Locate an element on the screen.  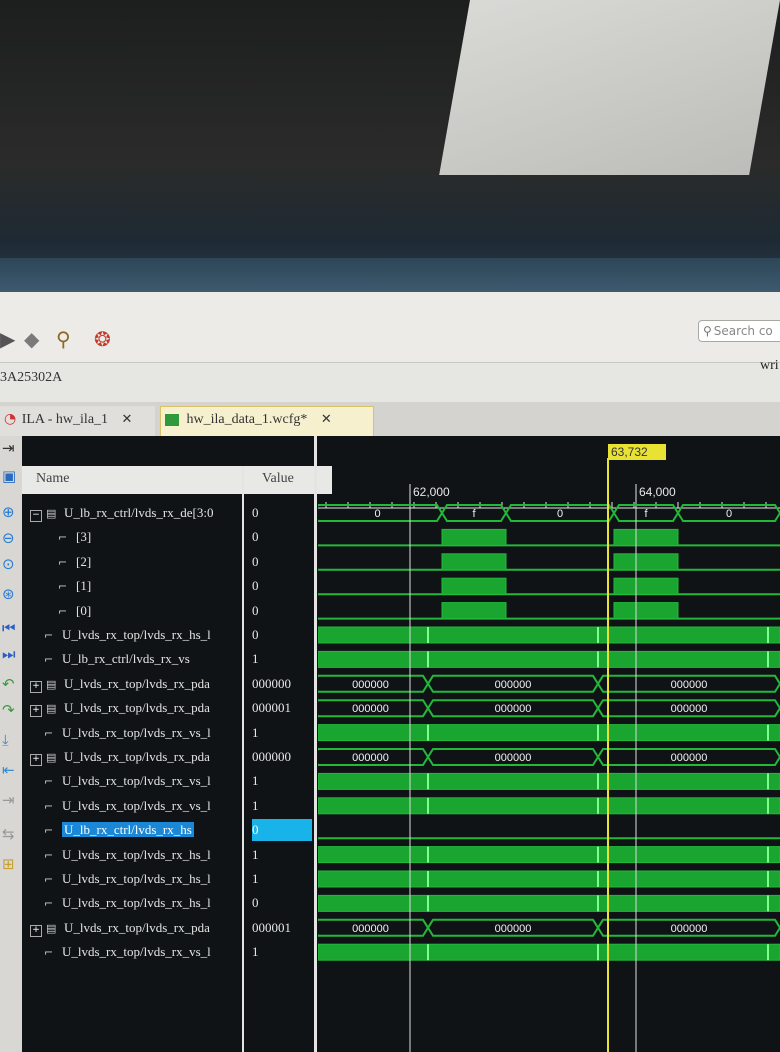
signal-name: U_lvds_rx_top/lvds_rx_hs_l is located at coordinates (136, 903).